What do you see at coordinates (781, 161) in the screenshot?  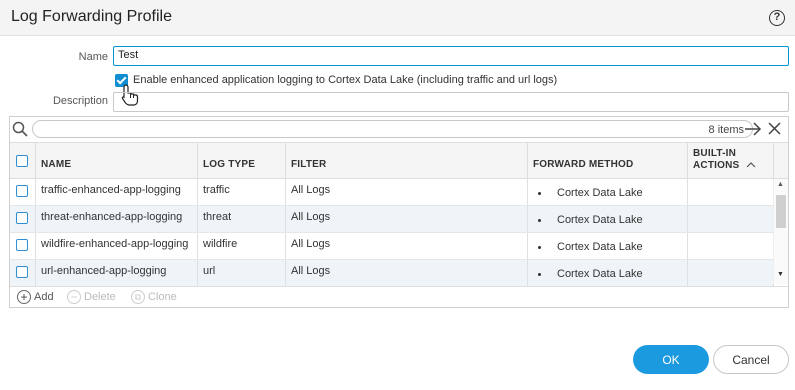 I see `header-scroll-spacer` at bounding box center [781, 161].